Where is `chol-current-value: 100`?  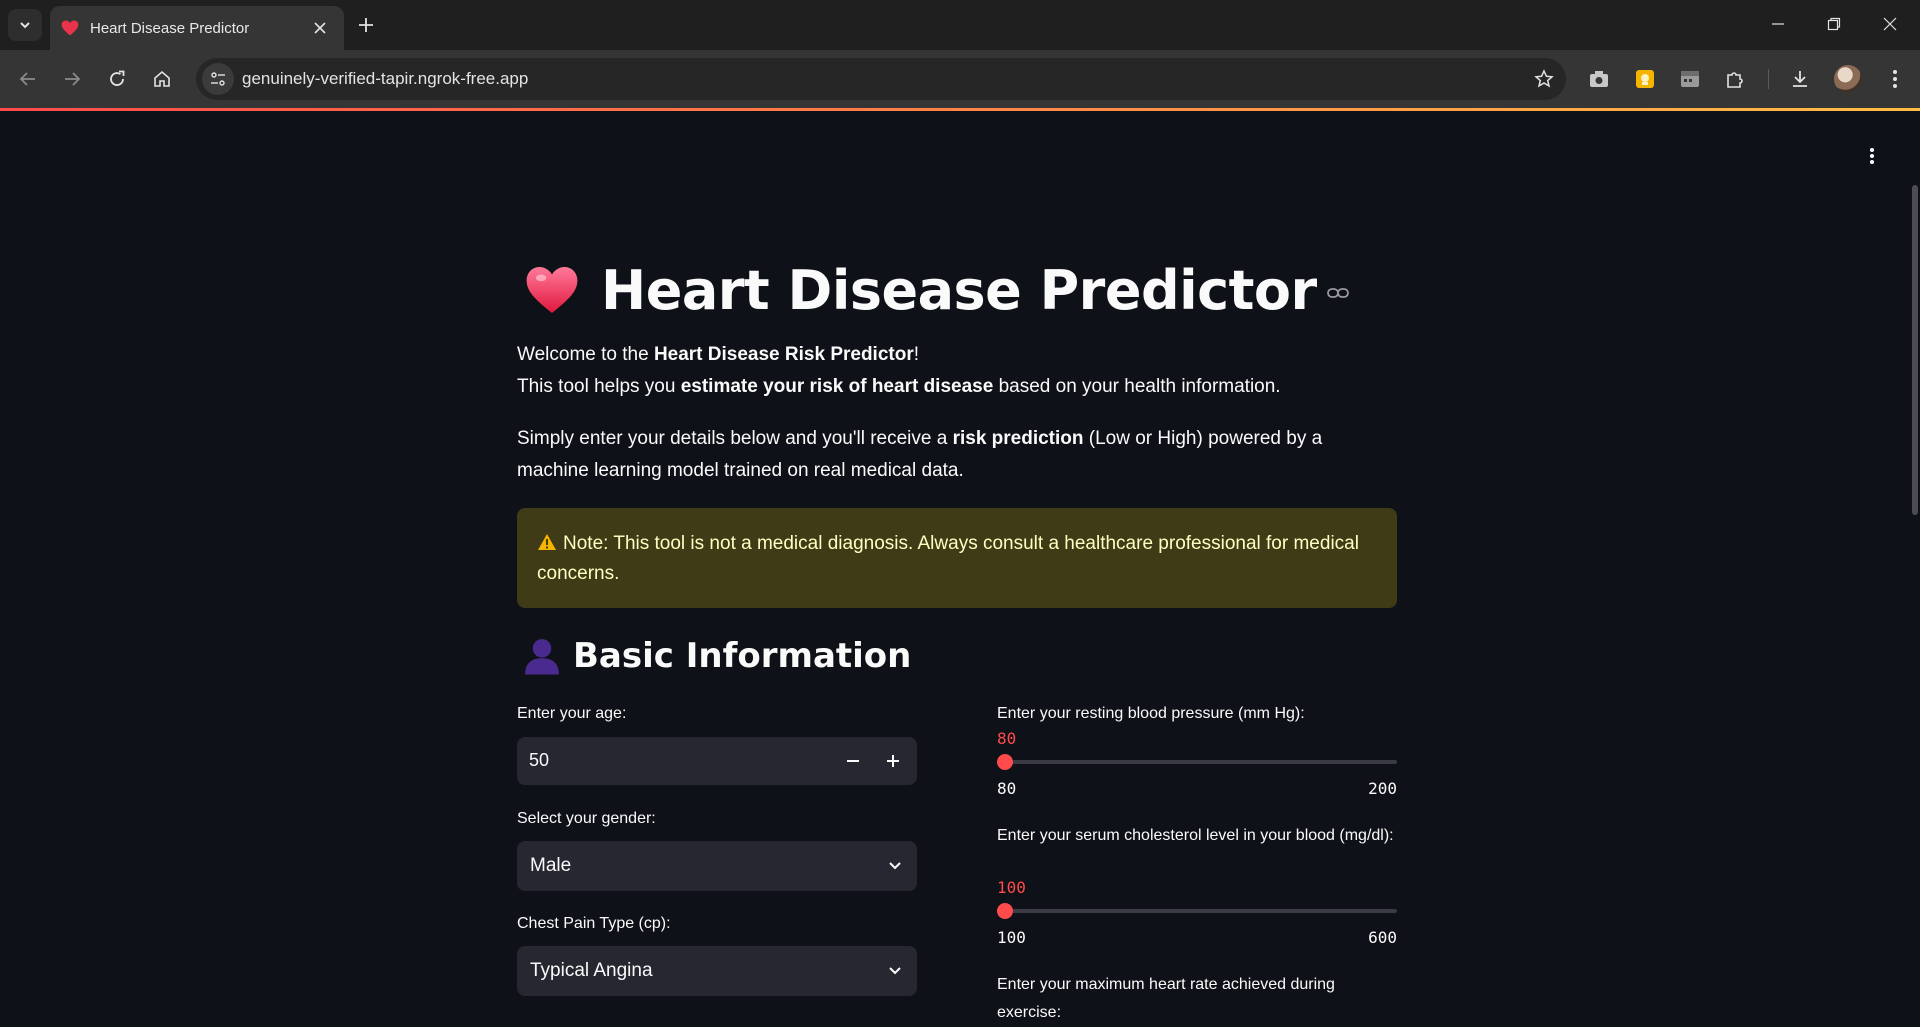
chol-current-value: 100 is located at coordinates (1011, 887).